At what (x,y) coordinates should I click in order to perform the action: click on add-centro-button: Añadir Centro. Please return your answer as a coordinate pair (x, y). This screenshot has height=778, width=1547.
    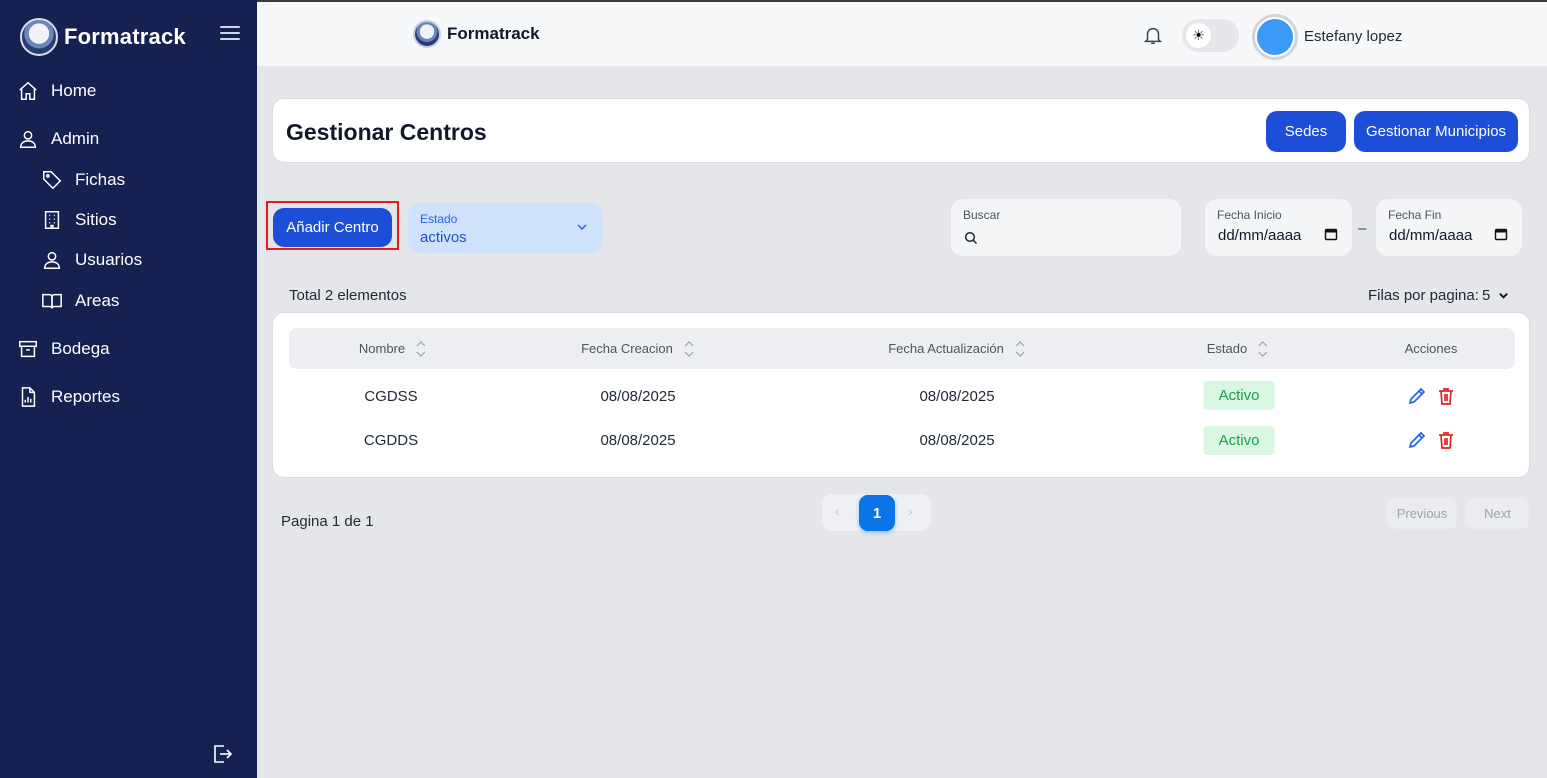
    Looking at the image, I should click on (332, 227).